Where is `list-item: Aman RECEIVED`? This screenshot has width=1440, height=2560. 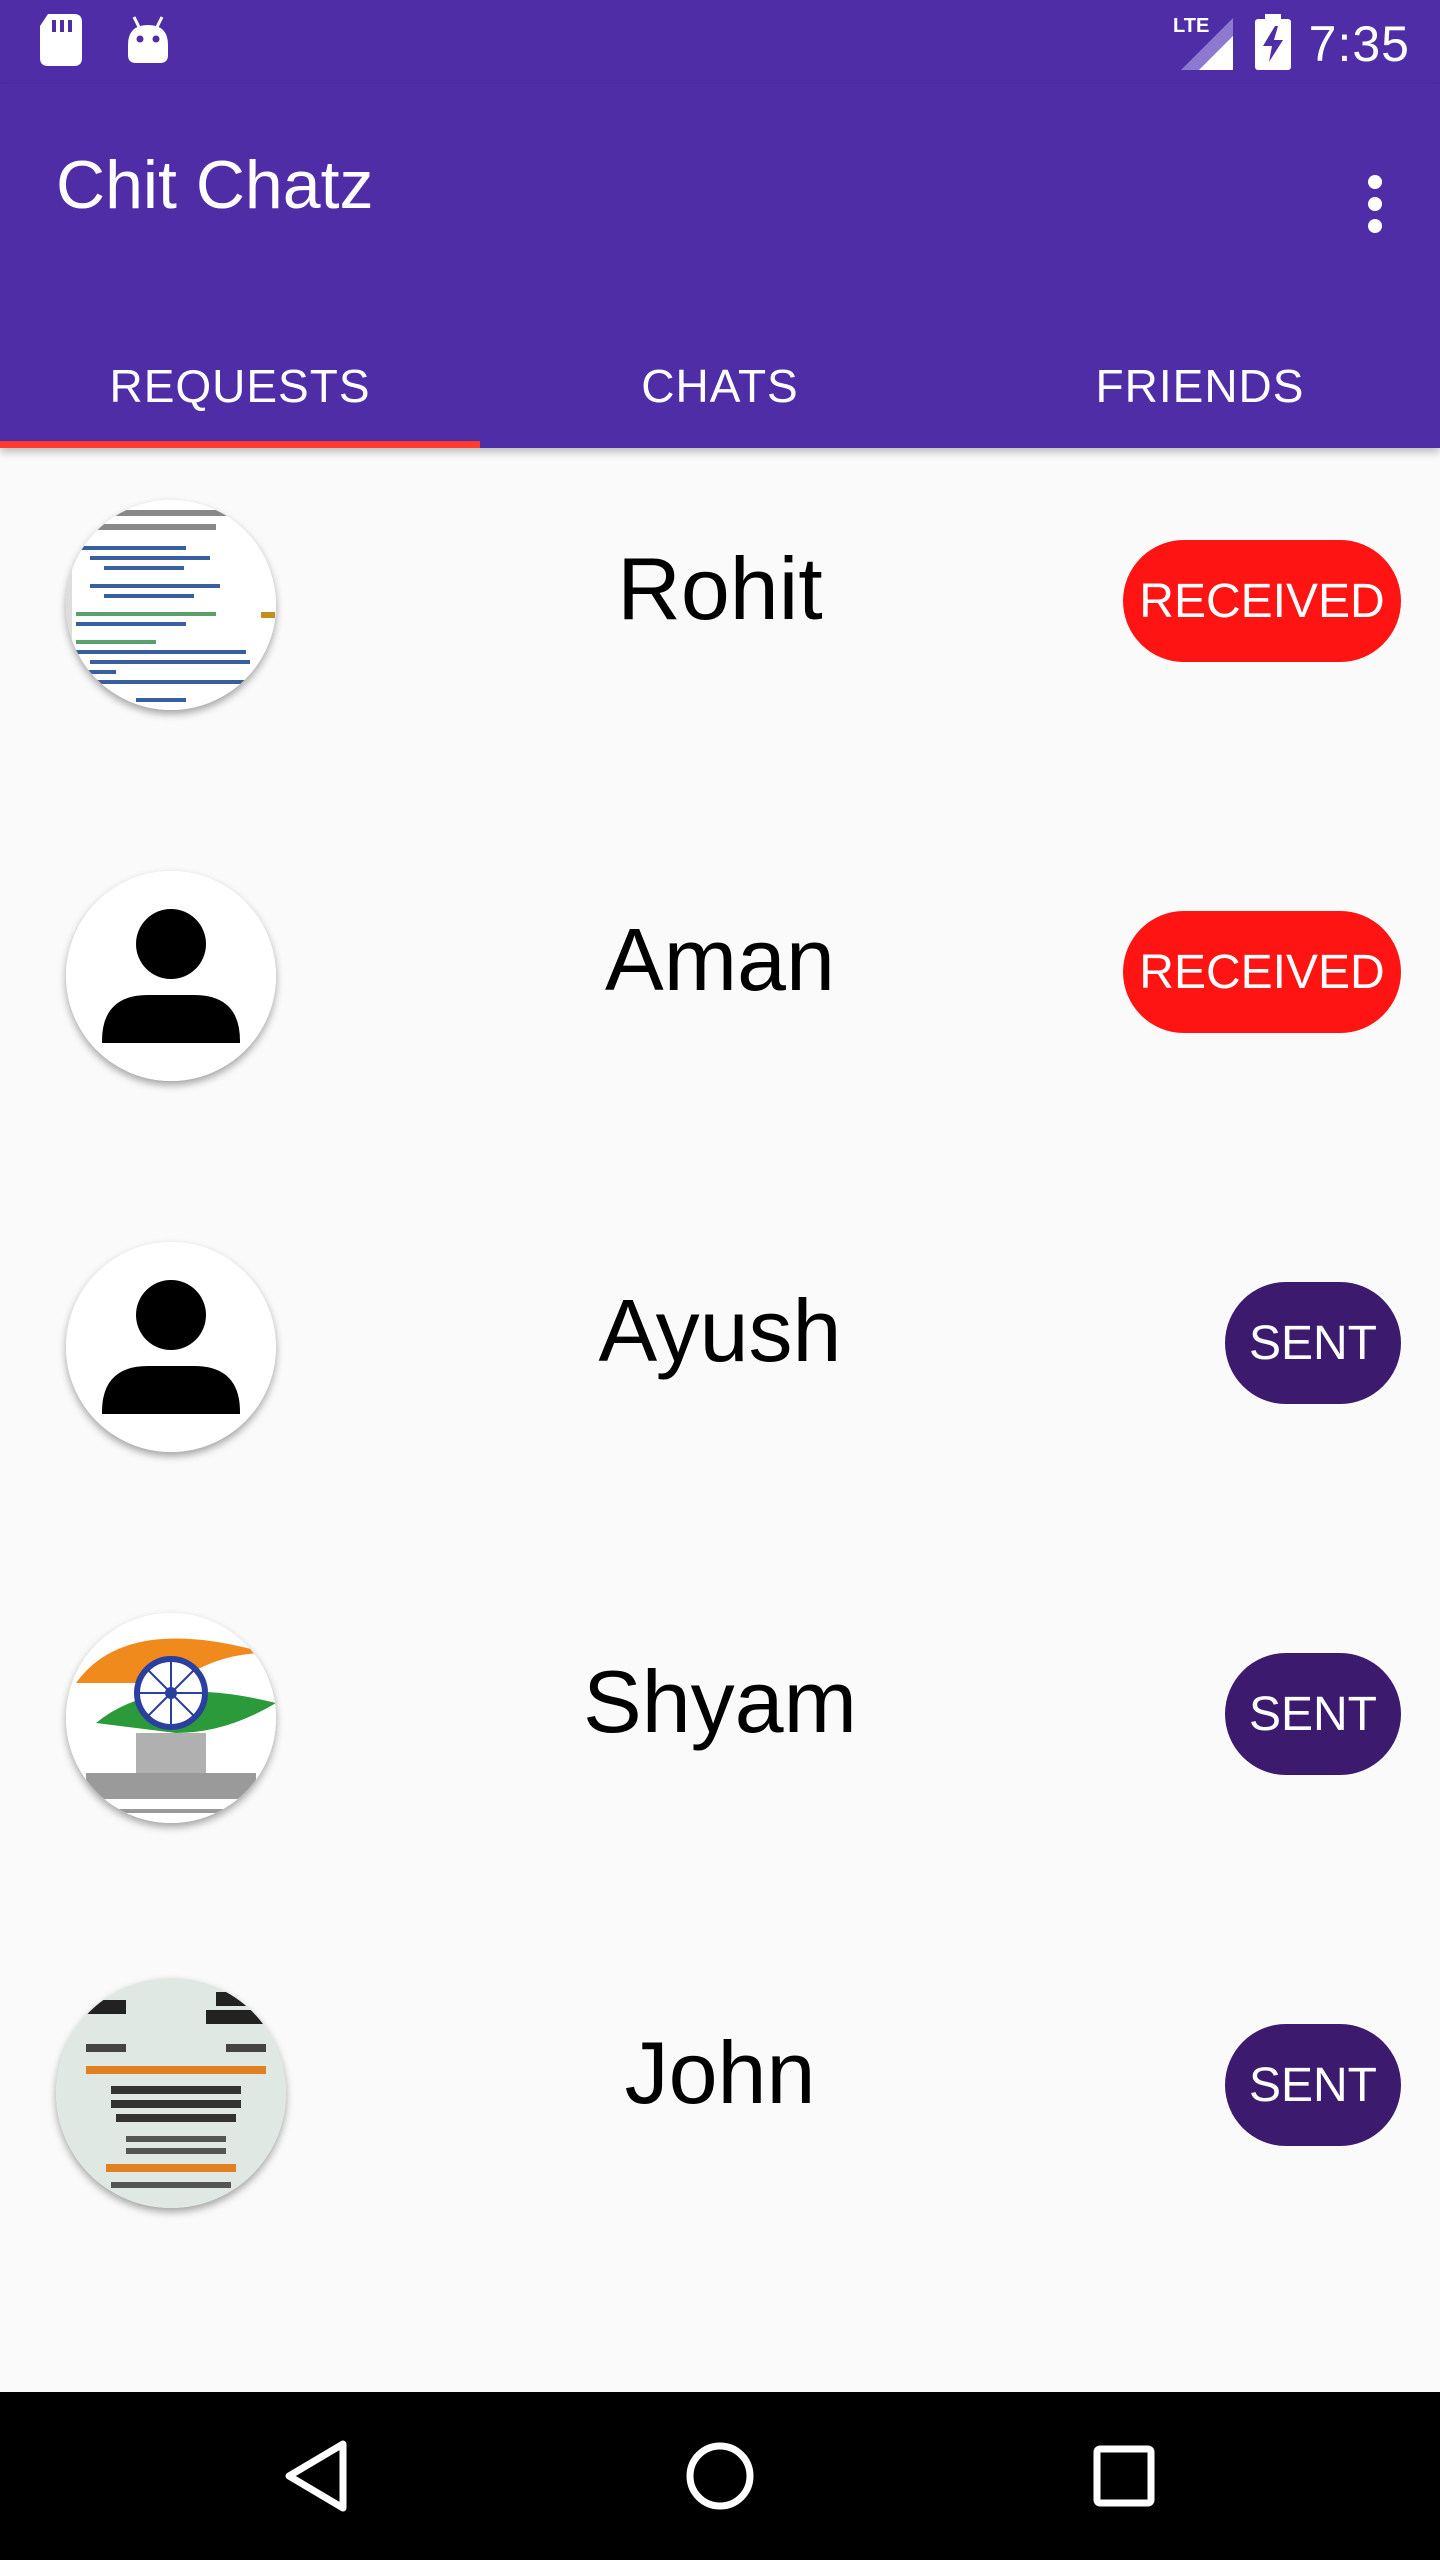 list-item: Aman RECEIVED is located at coordinates (720, 1004).